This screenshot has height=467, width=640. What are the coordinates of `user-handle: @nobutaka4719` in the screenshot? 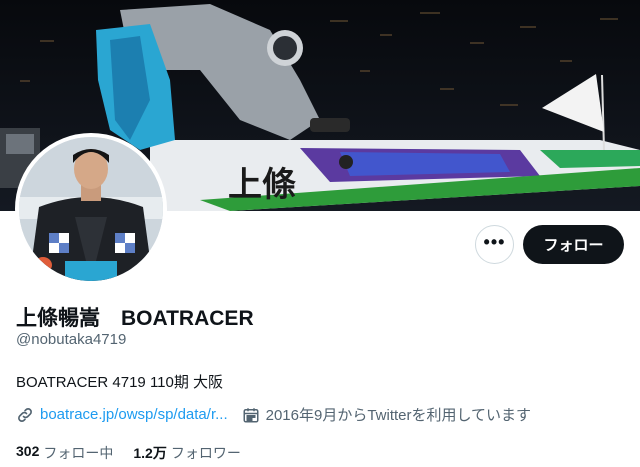 It's located at (71, 339).